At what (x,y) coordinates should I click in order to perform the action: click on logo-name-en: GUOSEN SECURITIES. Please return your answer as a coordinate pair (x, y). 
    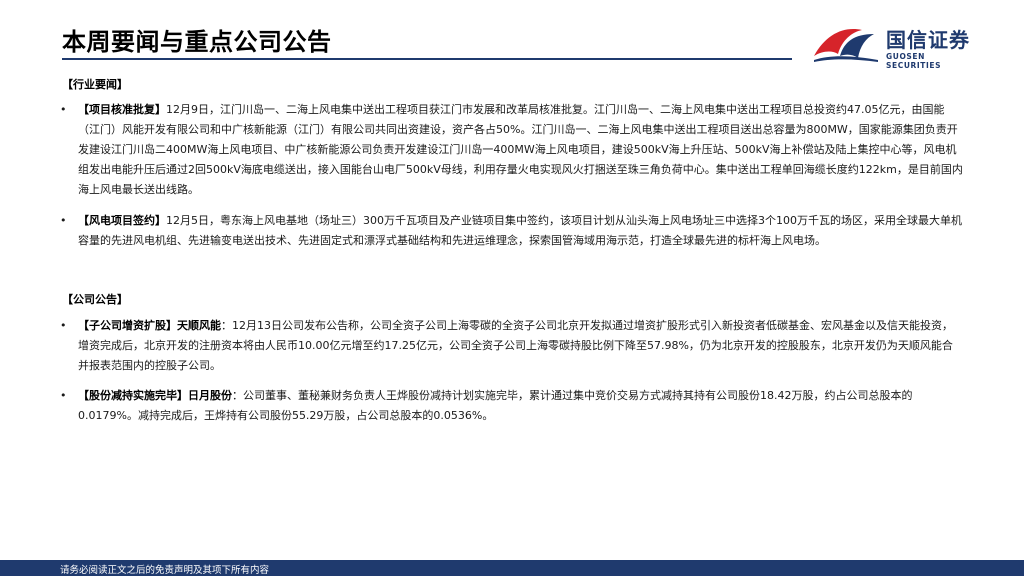
    Looking at the image, I should click on (914, 61).